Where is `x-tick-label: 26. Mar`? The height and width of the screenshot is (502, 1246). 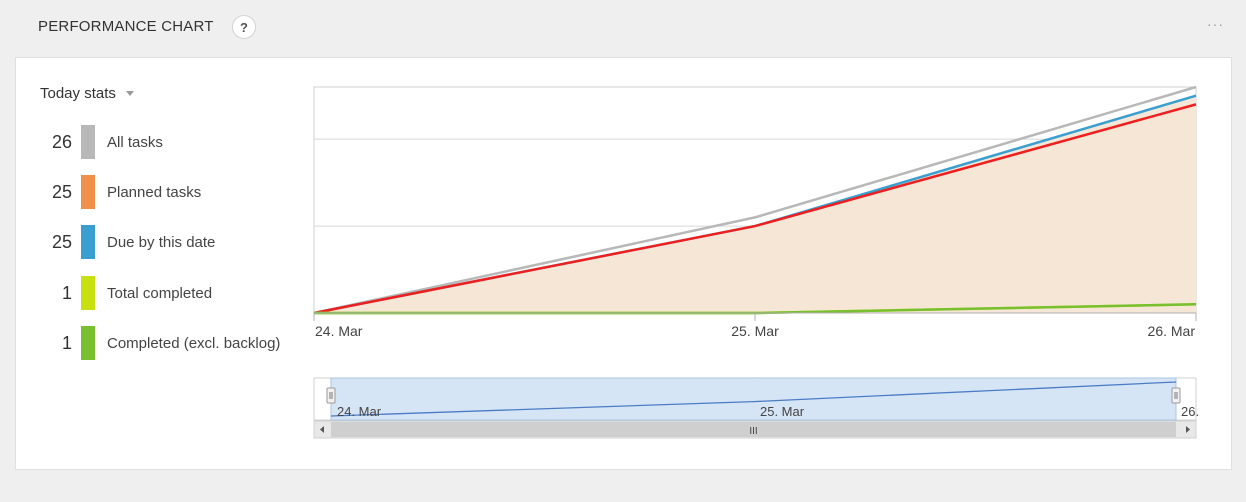 x-tick-label: 26. Mar is located at coordinates (1172, 331).